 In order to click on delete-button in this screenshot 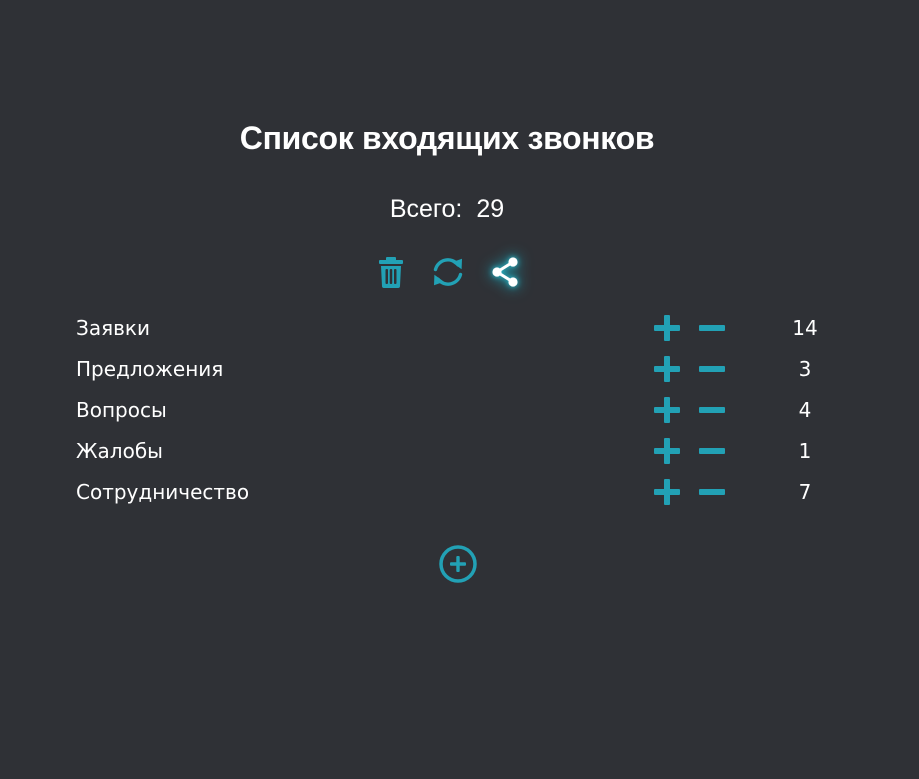, I will do `click(391, 272)`.